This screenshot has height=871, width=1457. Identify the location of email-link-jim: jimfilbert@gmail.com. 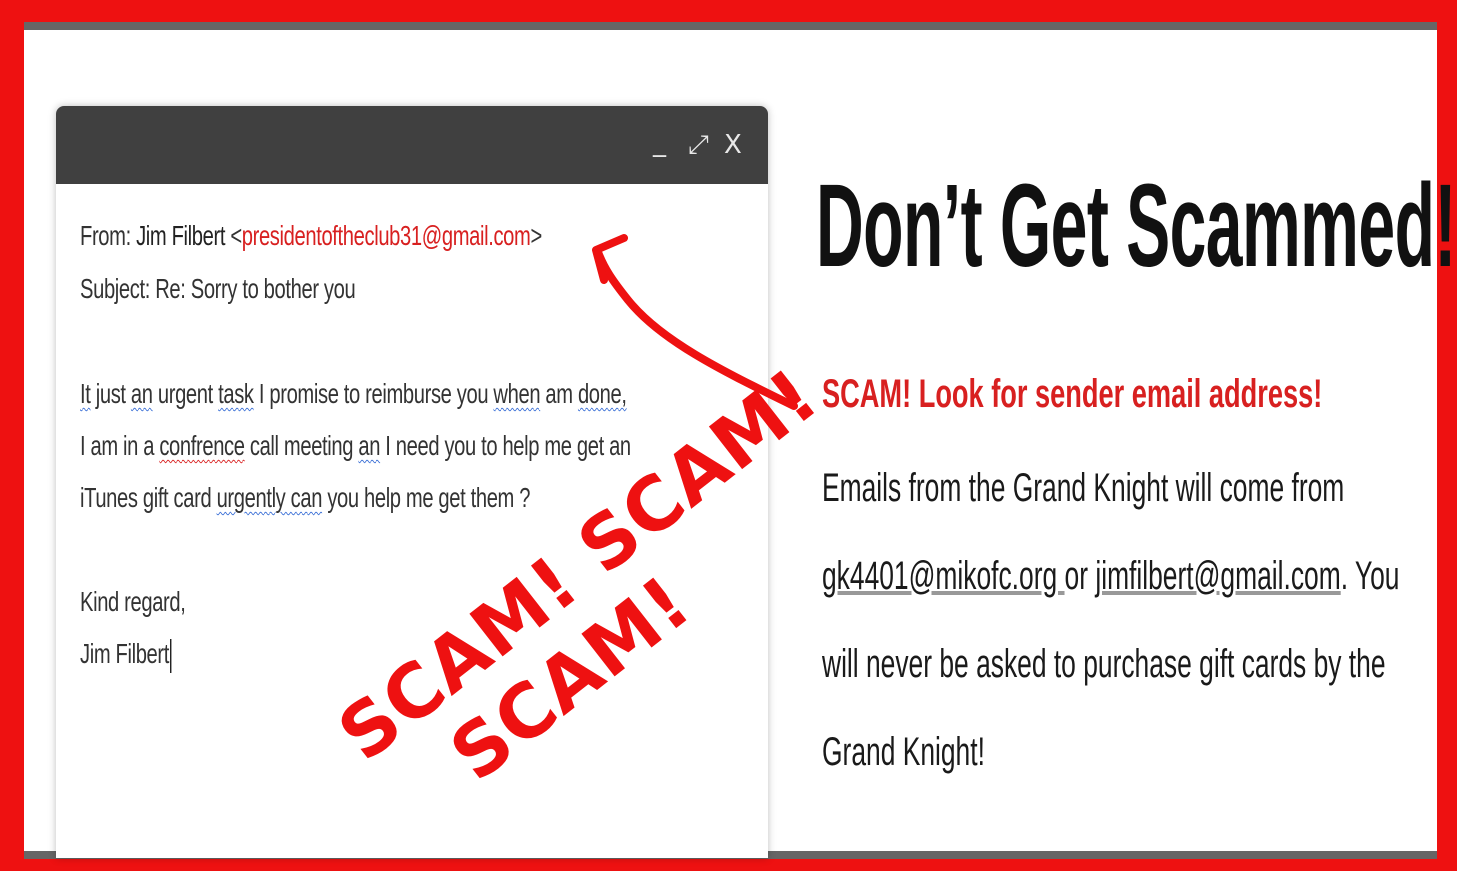
(1217, 576).